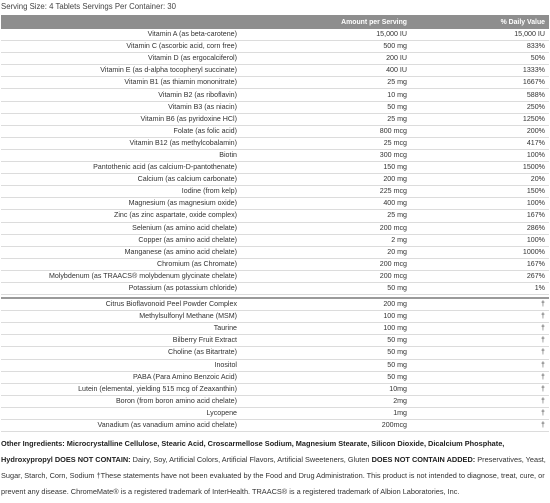  Describe the element at coordinates (480, 95) in the screenshot. I see `daily-value: 588%` at that location.